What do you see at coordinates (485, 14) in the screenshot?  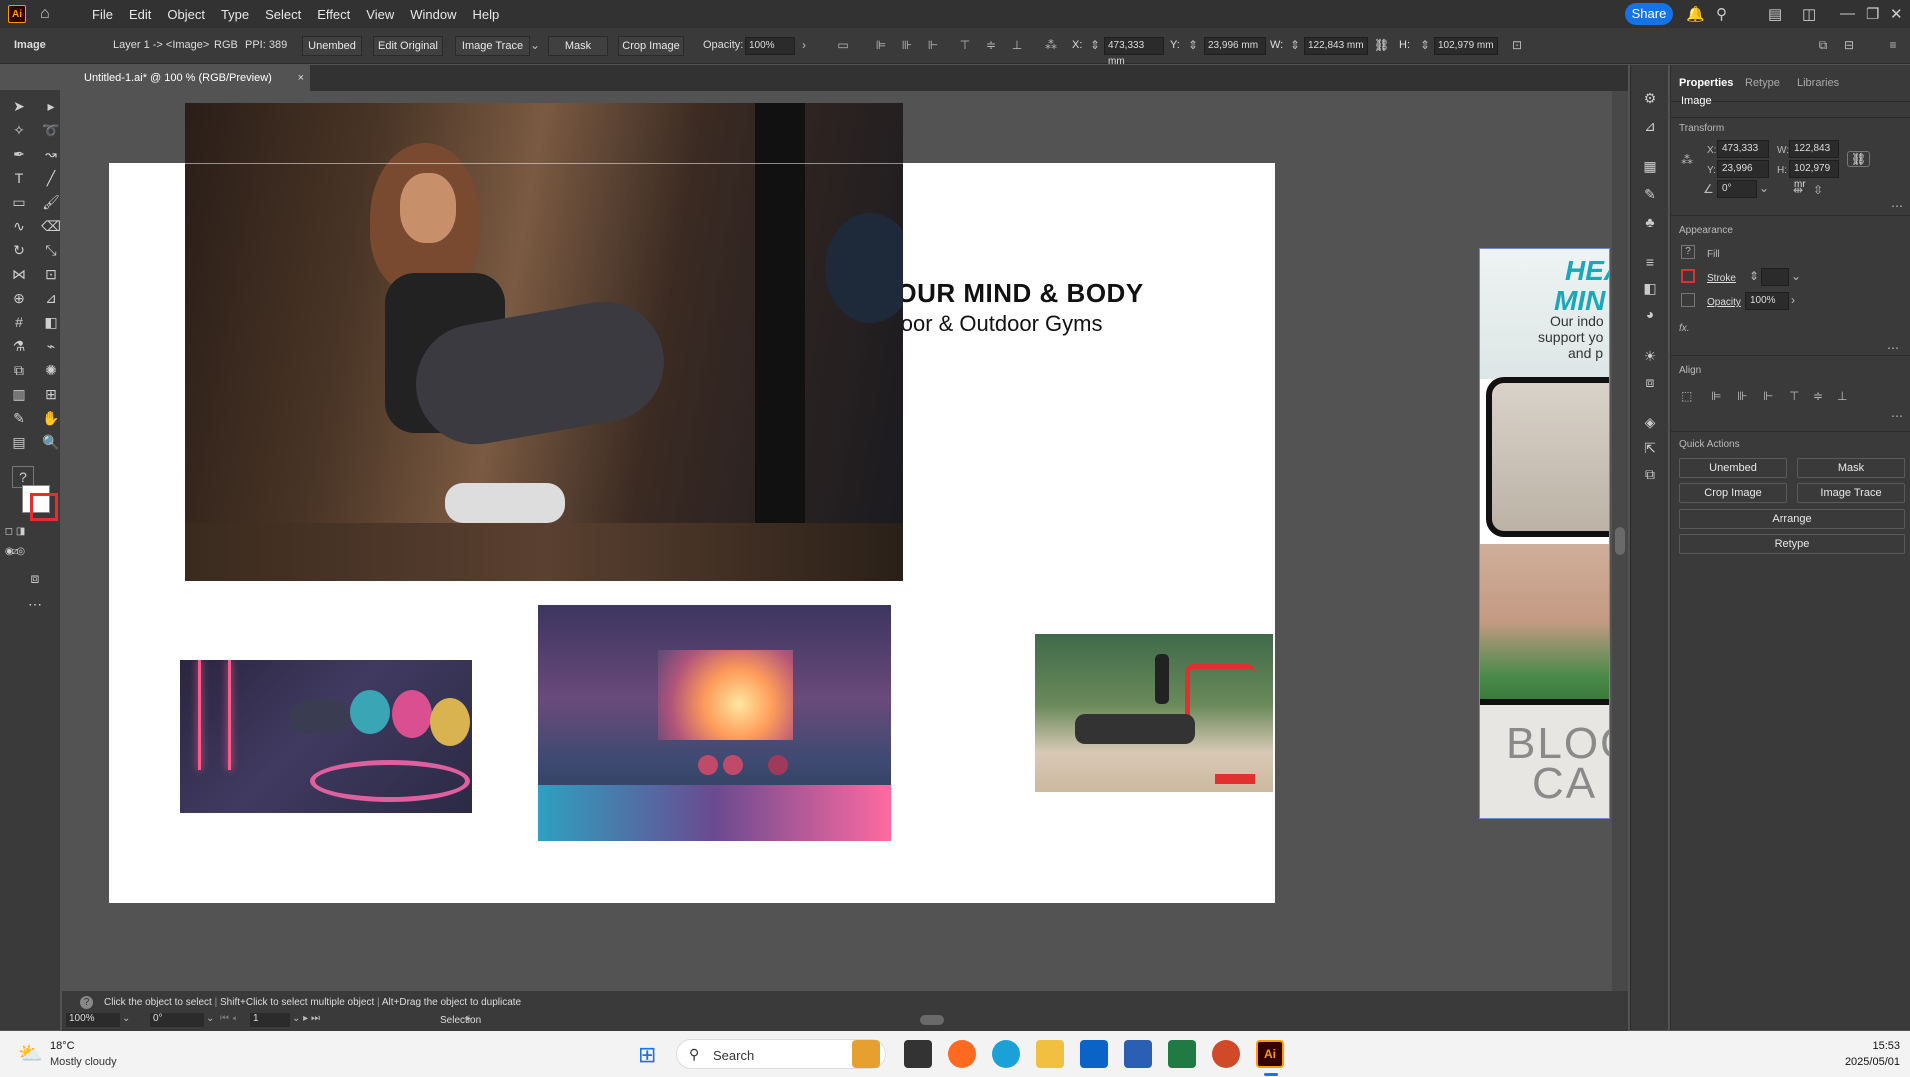 I see `menu-help: Help` at bounding box center [485, 14].